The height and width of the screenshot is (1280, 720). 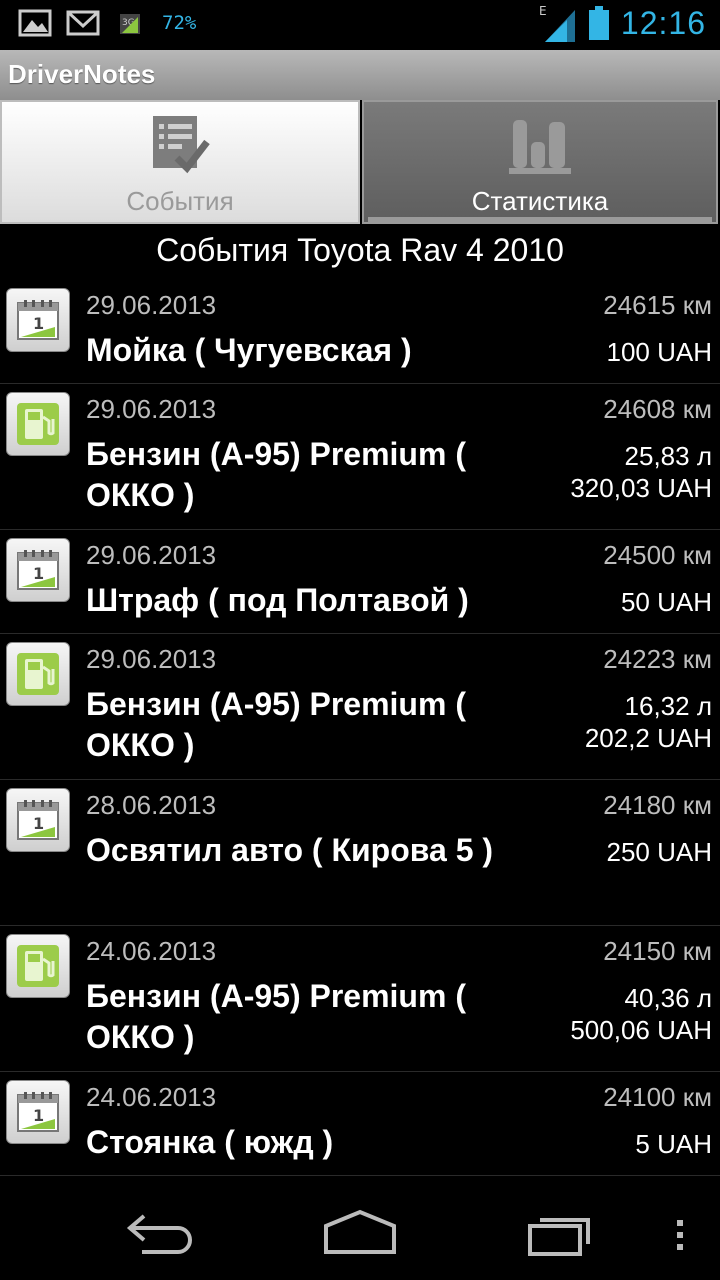 I want to click on event-odometer: 24223 км, so click(x=657, y=659).